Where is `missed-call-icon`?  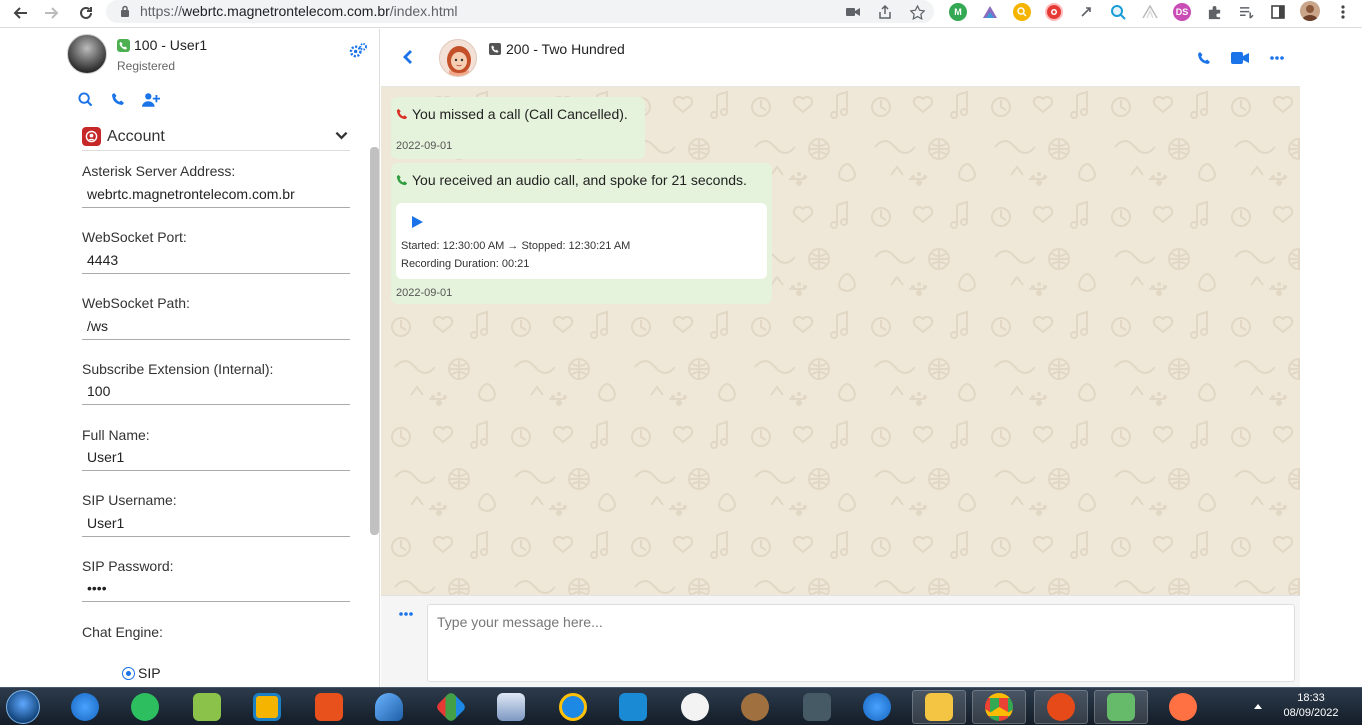
missed-call-icon is located at coordinates (402, 114).